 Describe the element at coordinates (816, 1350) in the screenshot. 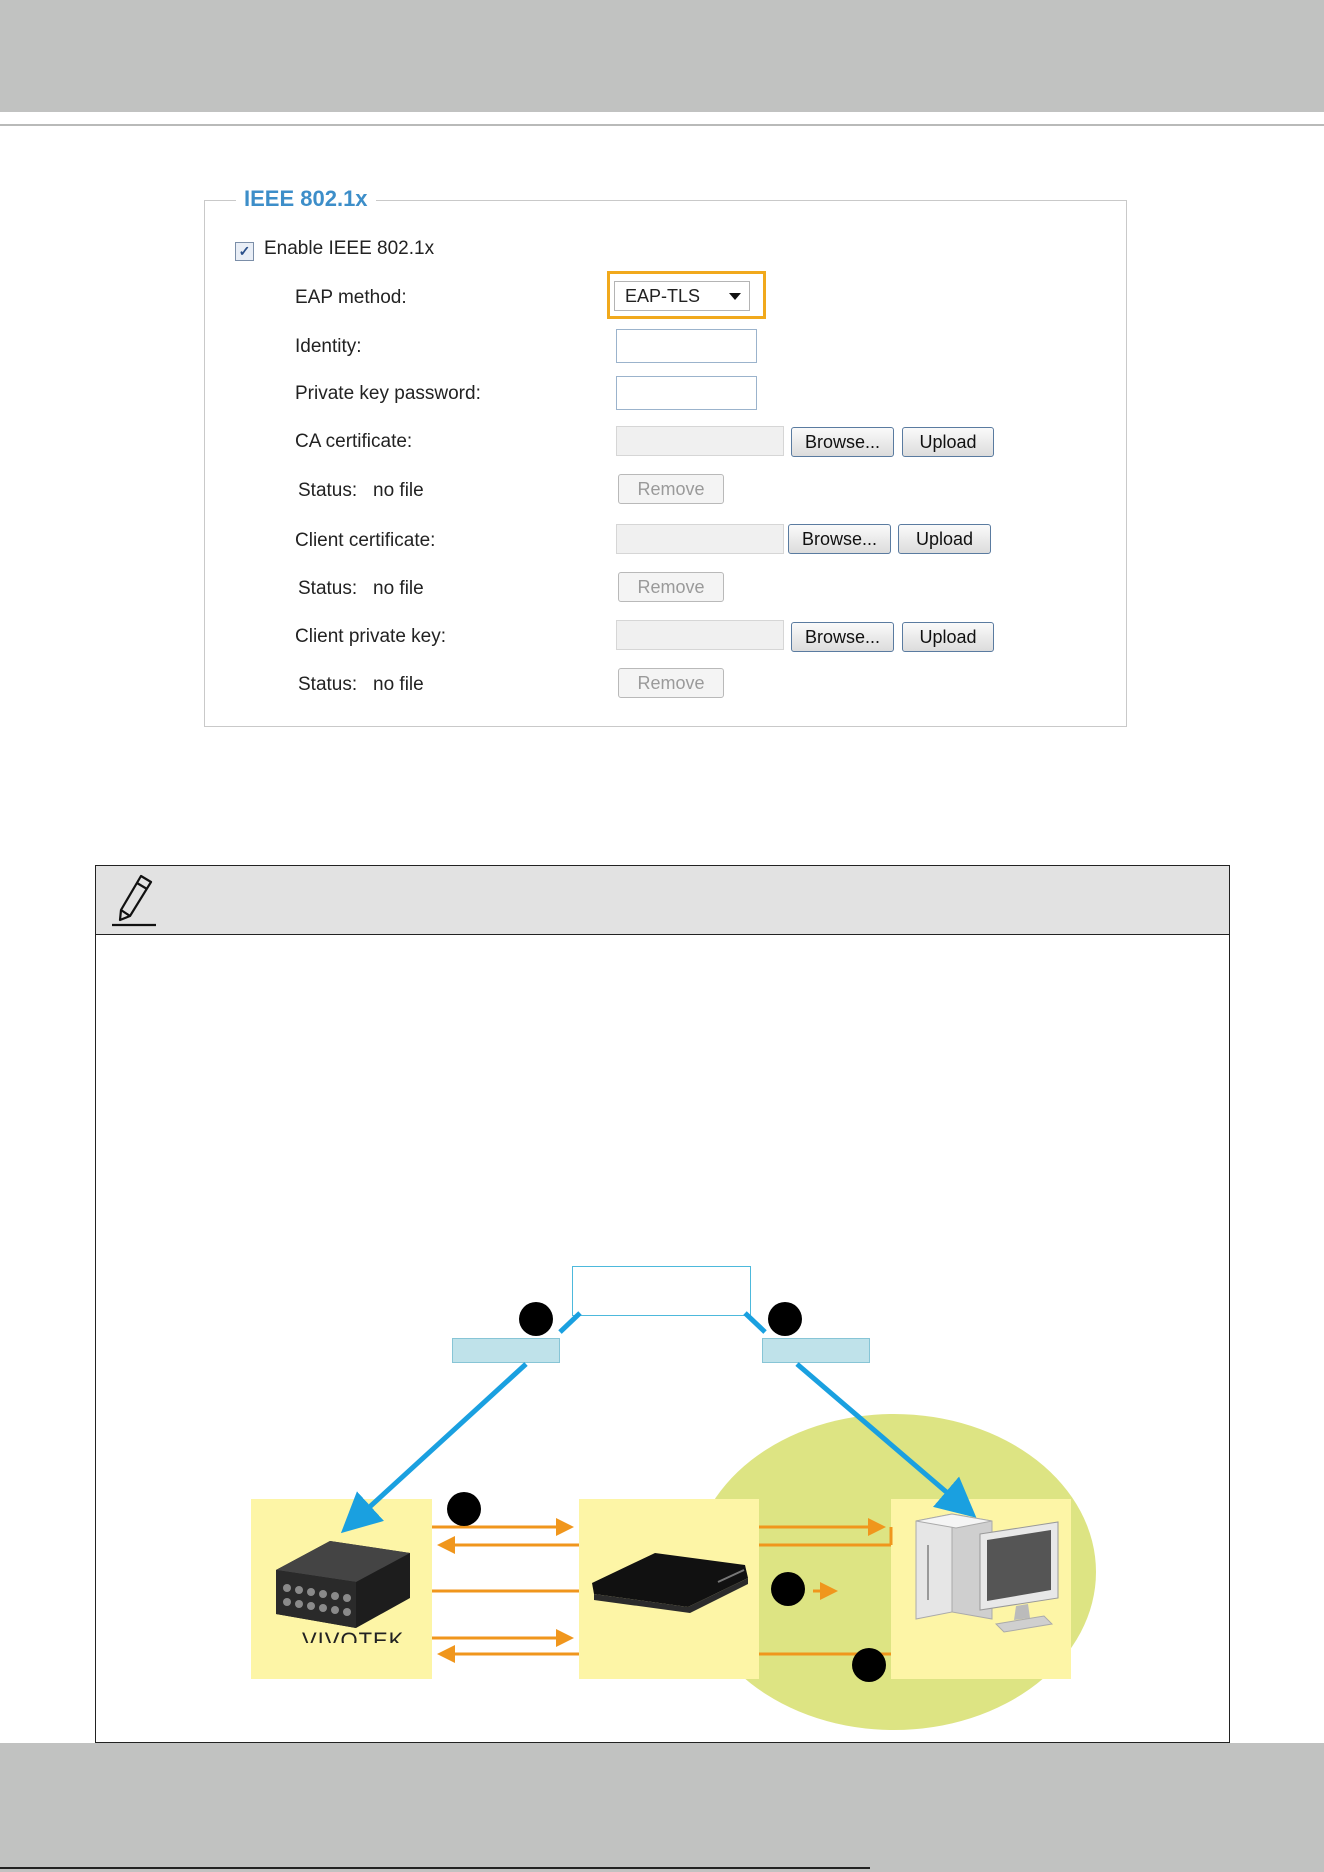

I see `right-certificate-tag` at that location.